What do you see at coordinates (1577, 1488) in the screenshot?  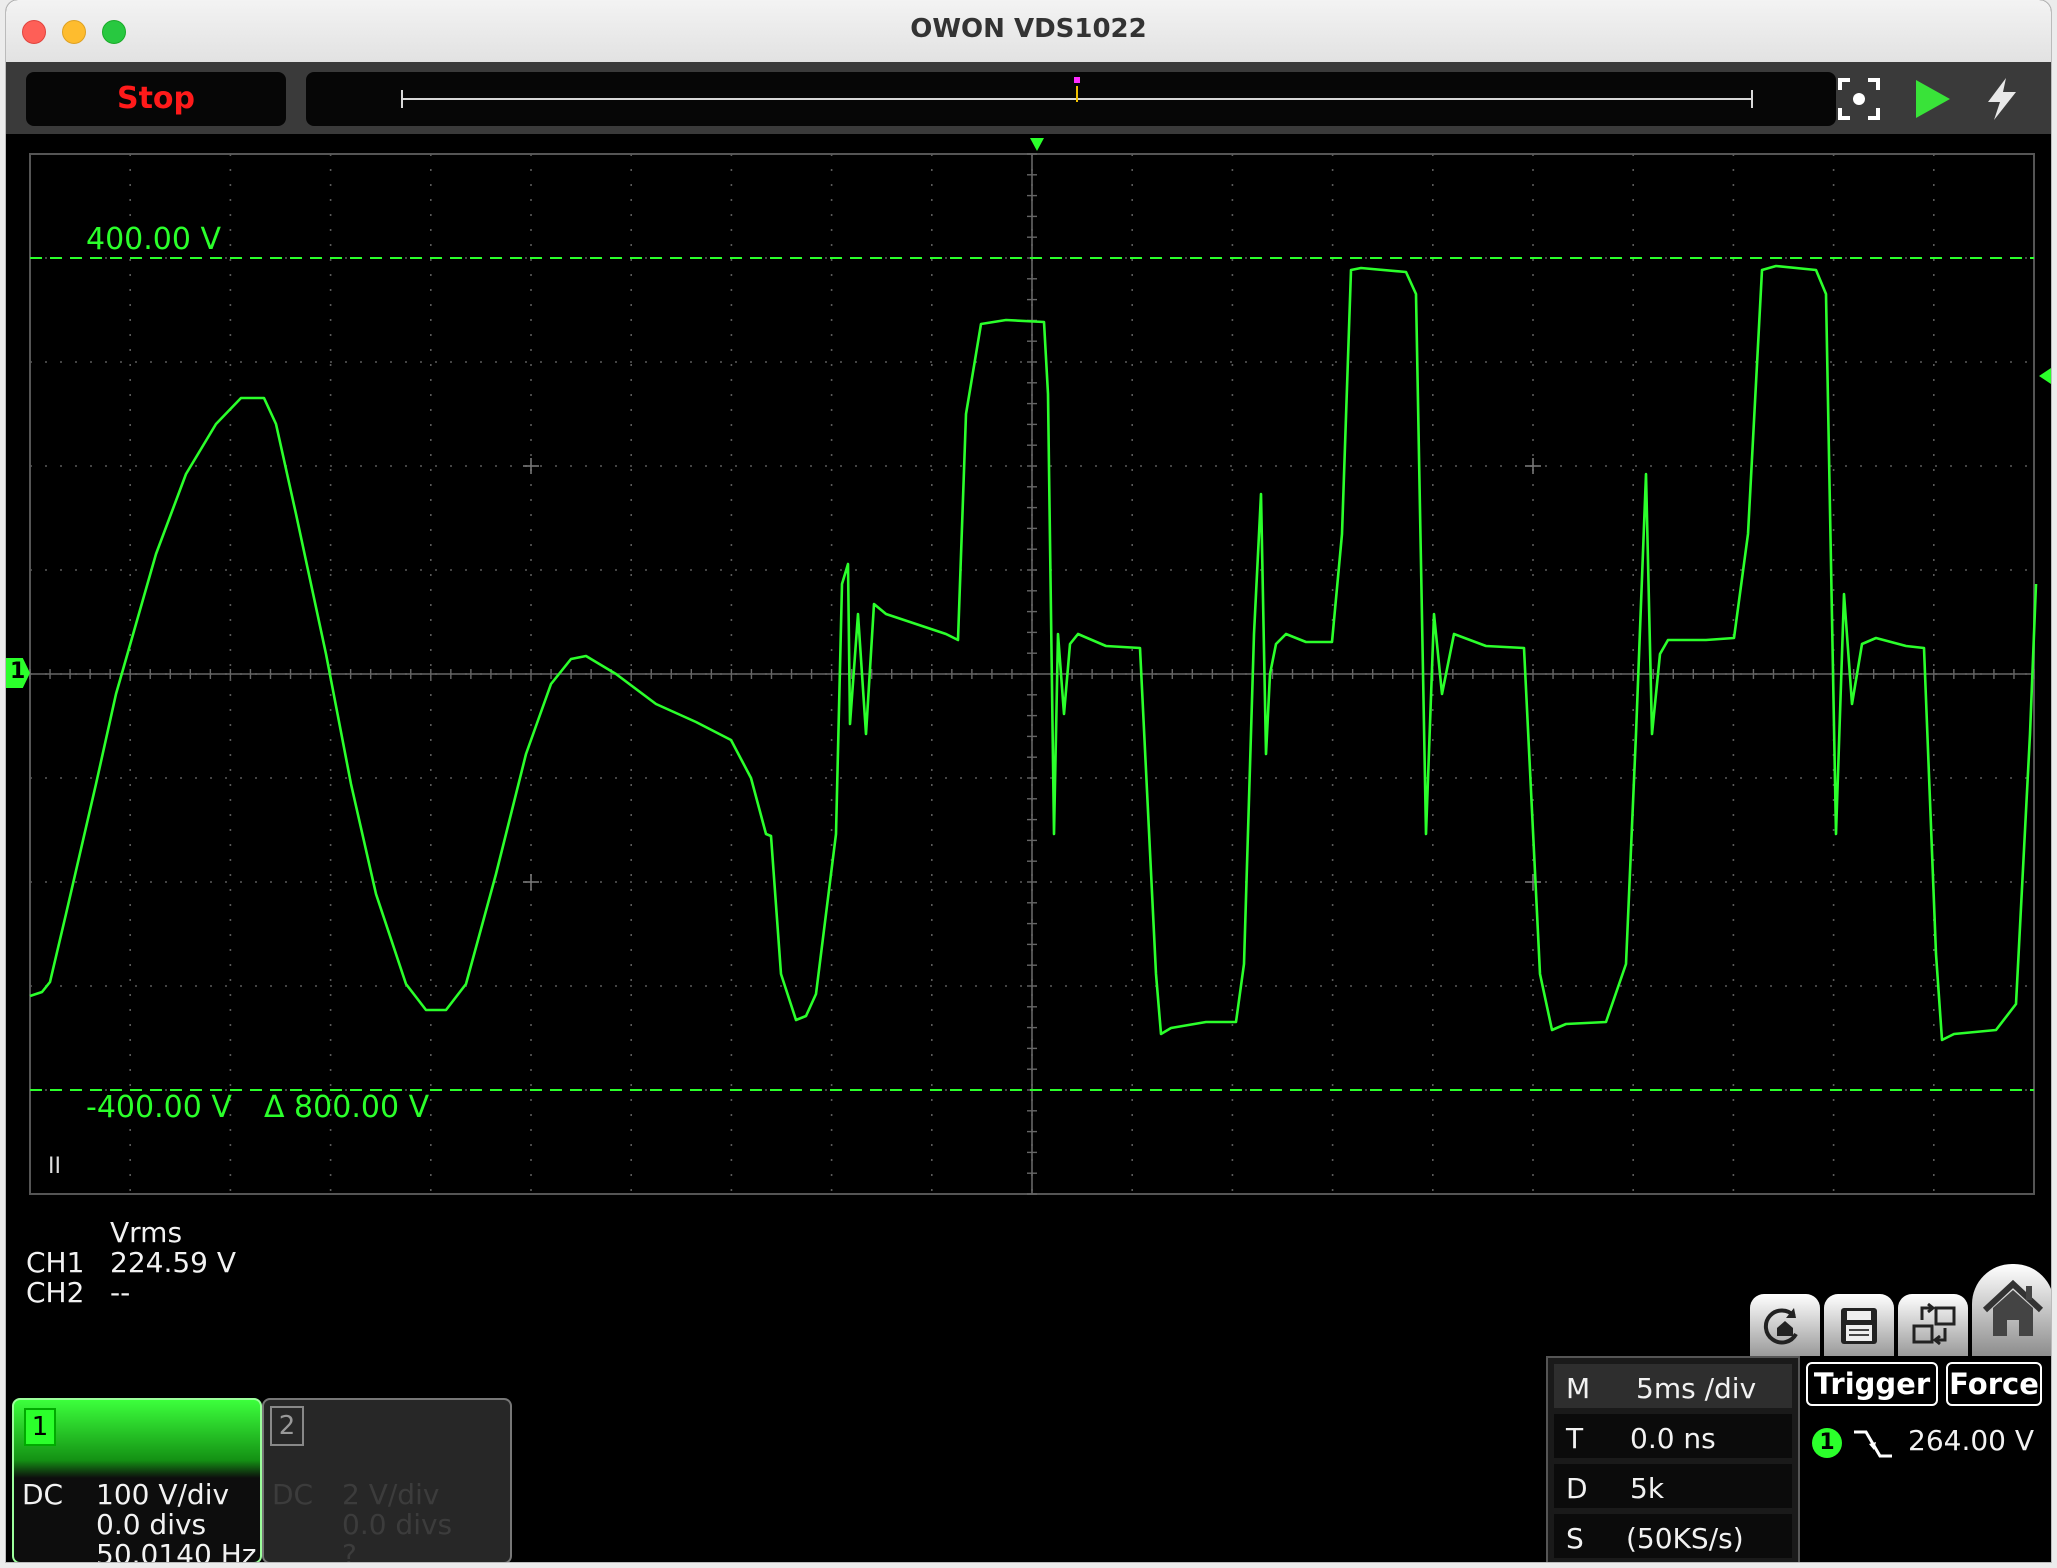 I see `timebase-key-d: D` at bounding box center [1577, 1488].